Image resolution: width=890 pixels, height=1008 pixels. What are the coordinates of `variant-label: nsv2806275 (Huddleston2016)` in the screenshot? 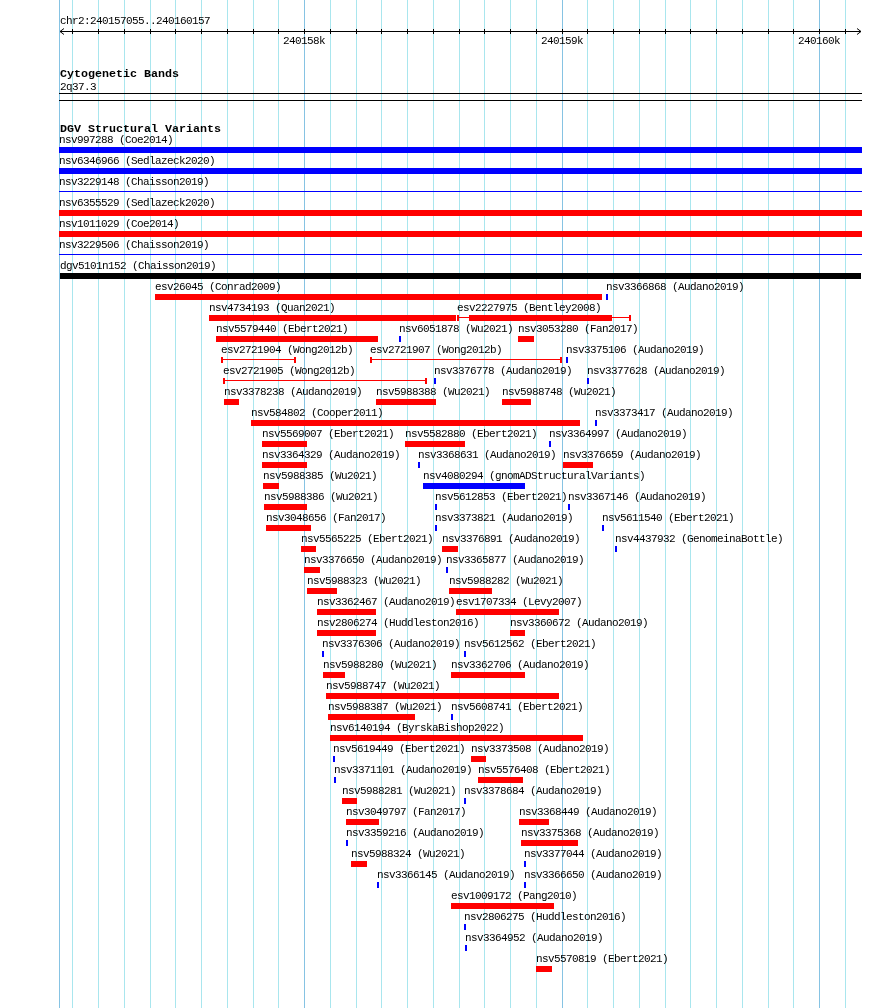 It's located at (545, 917).